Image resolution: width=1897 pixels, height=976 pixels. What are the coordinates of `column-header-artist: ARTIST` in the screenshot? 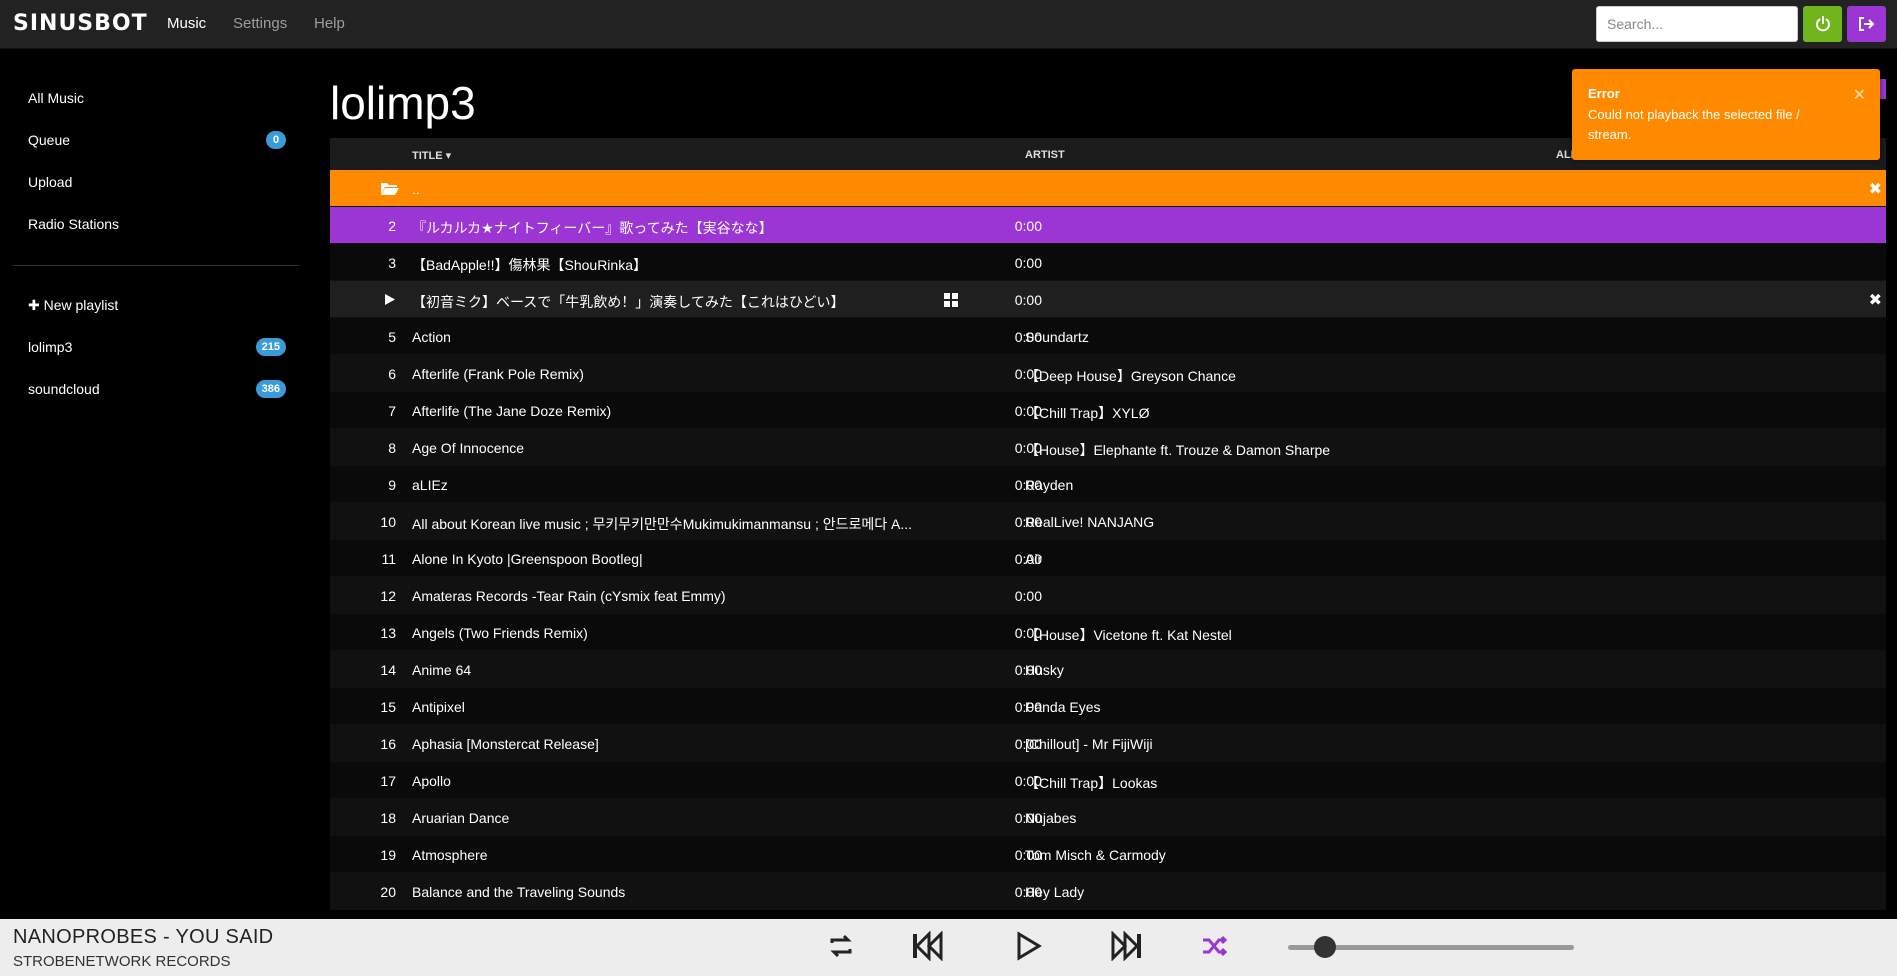 It's located at (1045, 155).